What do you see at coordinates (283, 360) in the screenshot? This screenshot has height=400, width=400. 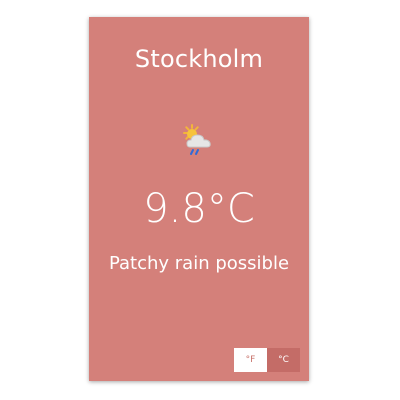 I see `celsius-button: °C` at bounding box center [283, 360].